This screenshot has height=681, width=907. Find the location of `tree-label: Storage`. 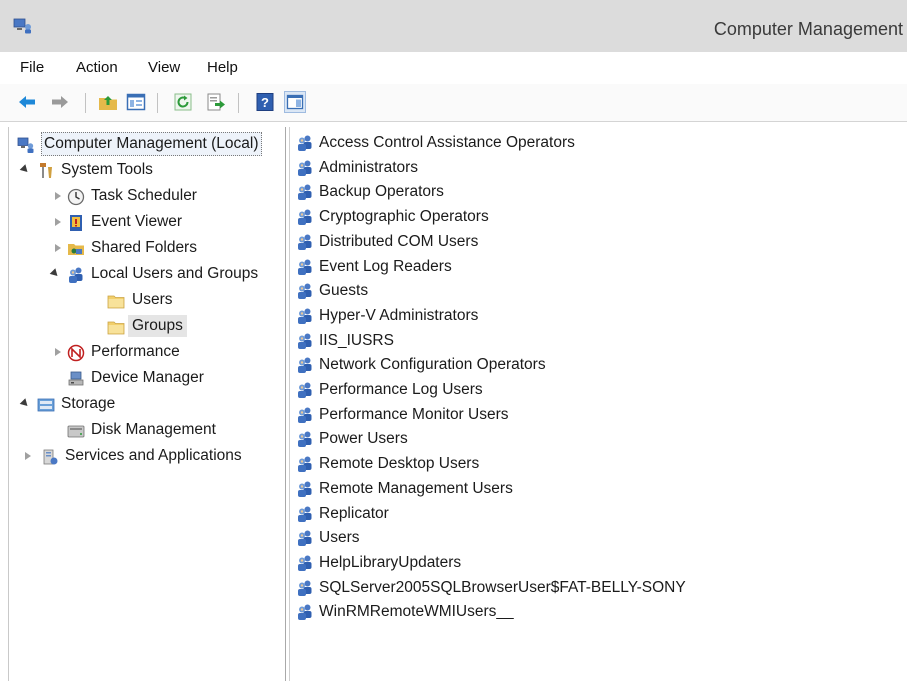

tree-label: Storage is located at coordinates (88, 403).